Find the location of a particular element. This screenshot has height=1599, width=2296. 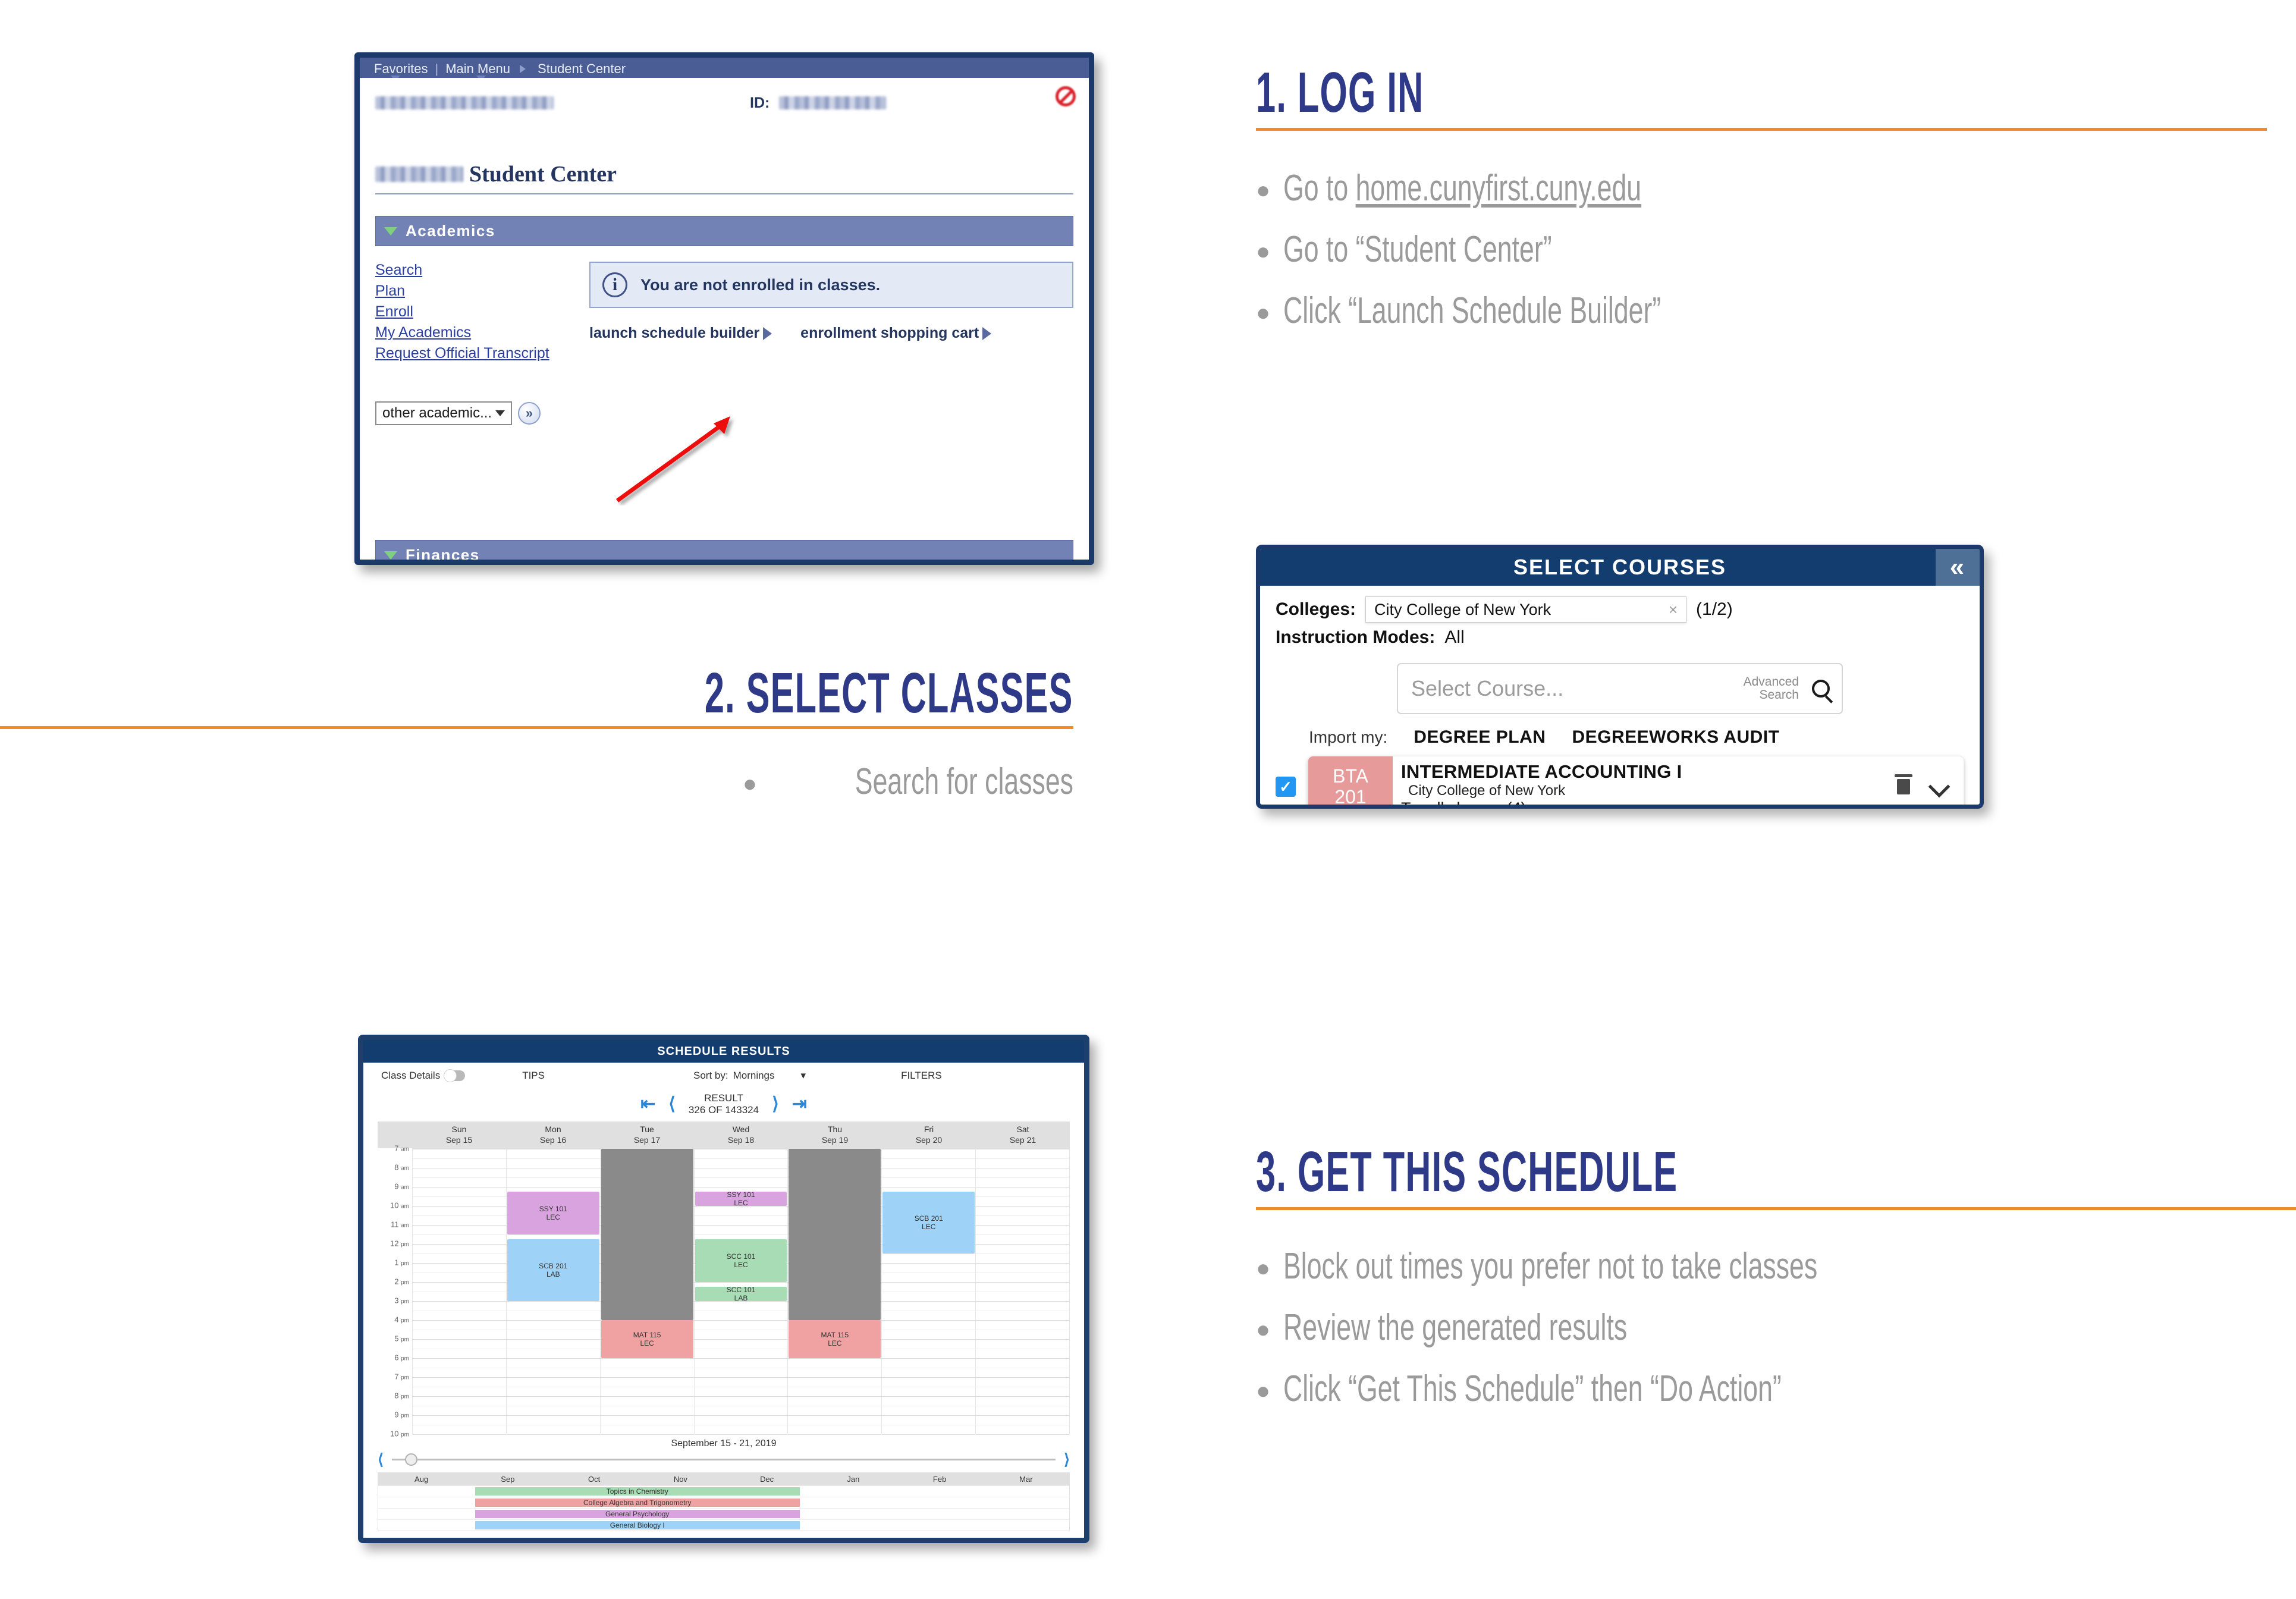

academics-section-header: Academics is located at coordinates (724, 231).